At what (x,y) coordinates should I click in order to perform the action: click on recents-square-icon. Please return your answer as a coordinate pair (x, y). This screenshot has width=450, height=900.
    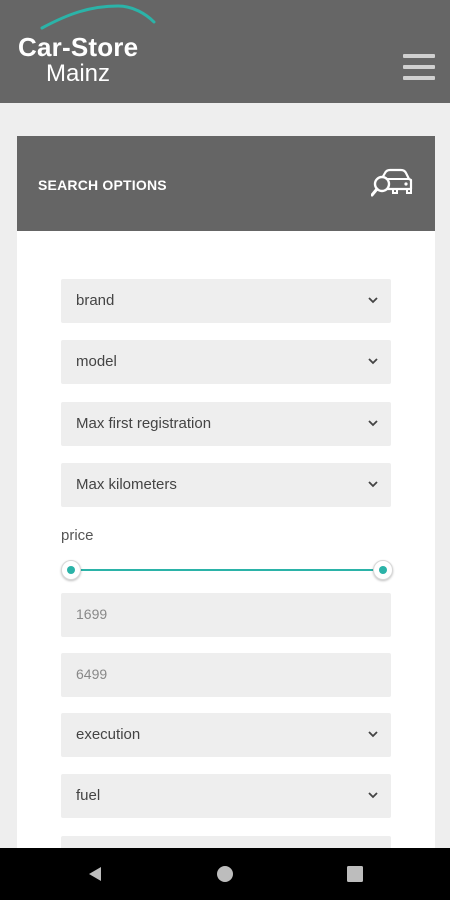
    Looking at the image, I should click on (355, 874).